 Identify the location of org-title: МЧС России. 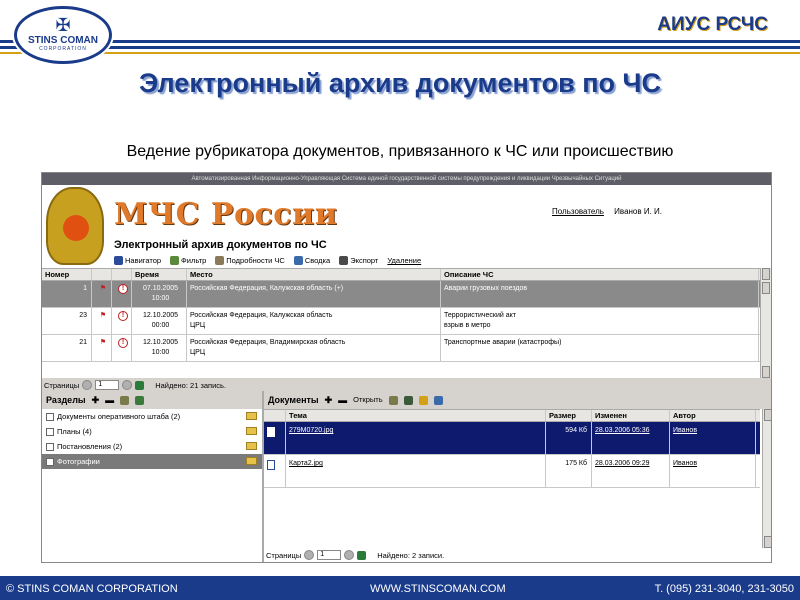
(226, 214).